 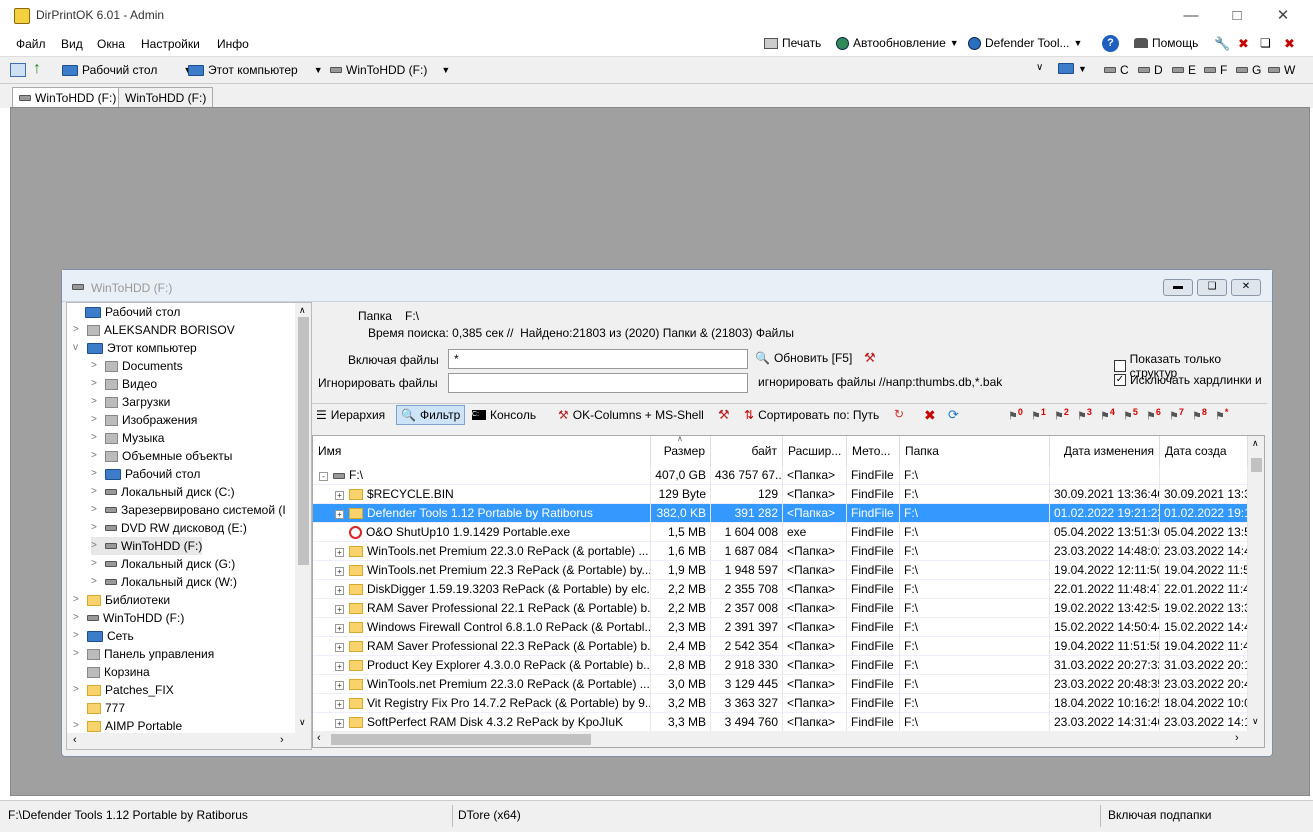 What do you see at coordinates (897, 43) in the screenshot?
I see `autoupdate-button: Автообновление ▼` at bounding box center [897, 43].